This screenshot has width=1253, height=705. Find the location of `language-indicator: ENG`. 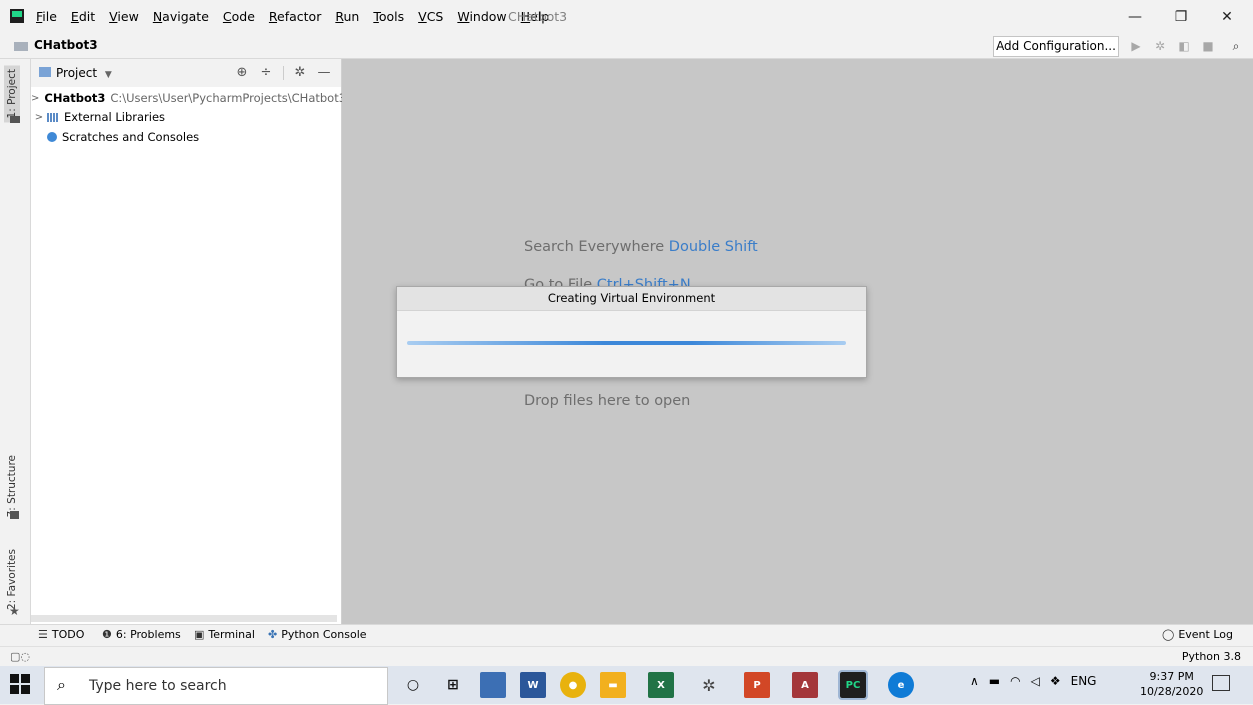

language-indicator: ENG is located at coordinates (1084, 681).